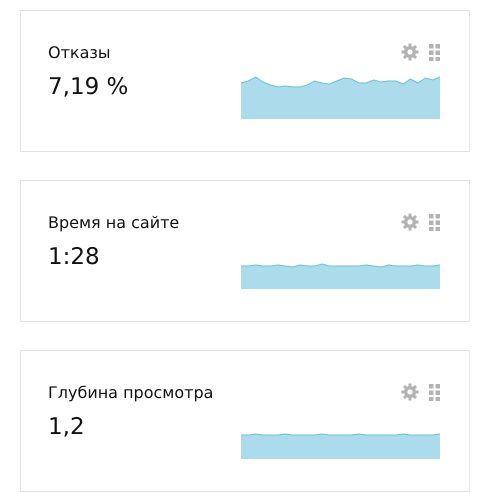 This screenshot has width=493, height=493. What do you see at coordinates (74, 257) in the screenshot?
I see `metric-value: 1:28` at bounding box center [74, 257].